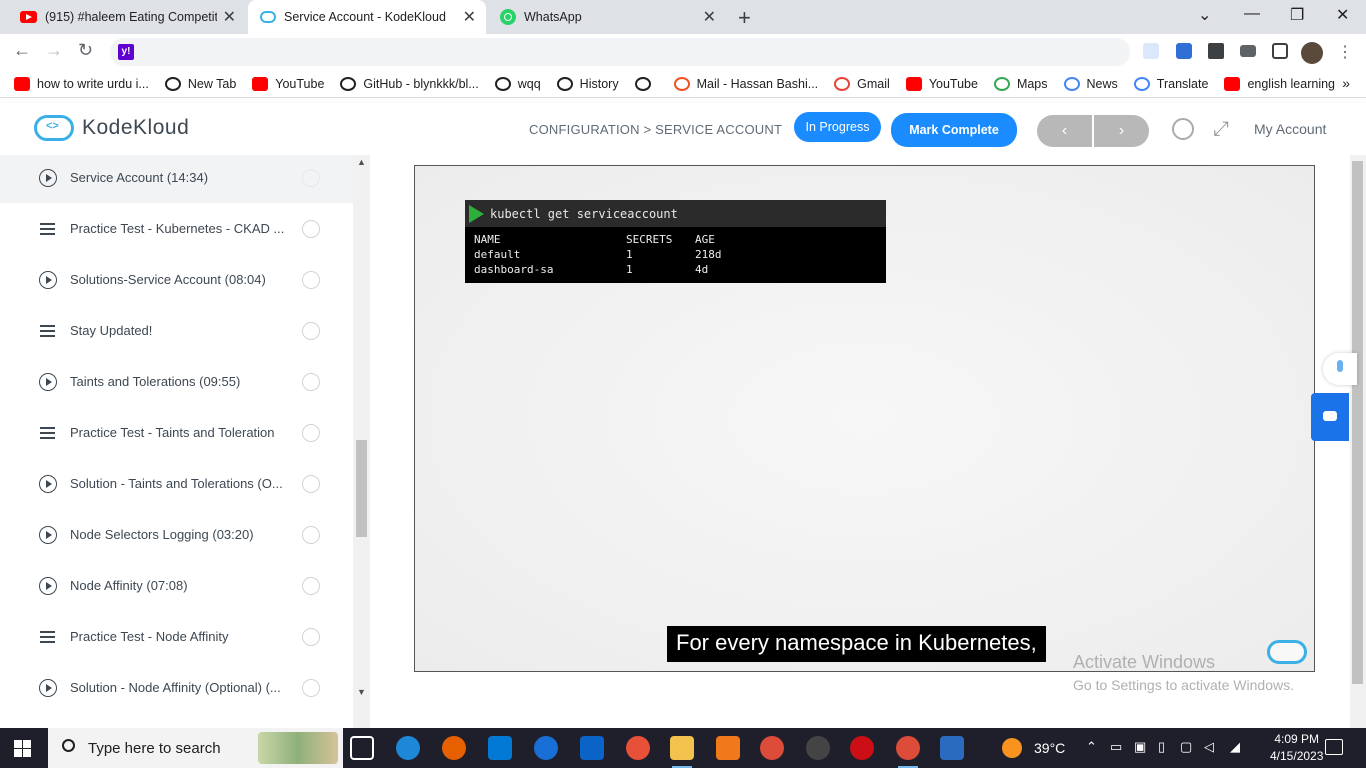 This screenshot has height=768, width=1366. Describe the element at coordinates (1297, 15) in the screenshot. I see `restore-icon: ❐` at that location.